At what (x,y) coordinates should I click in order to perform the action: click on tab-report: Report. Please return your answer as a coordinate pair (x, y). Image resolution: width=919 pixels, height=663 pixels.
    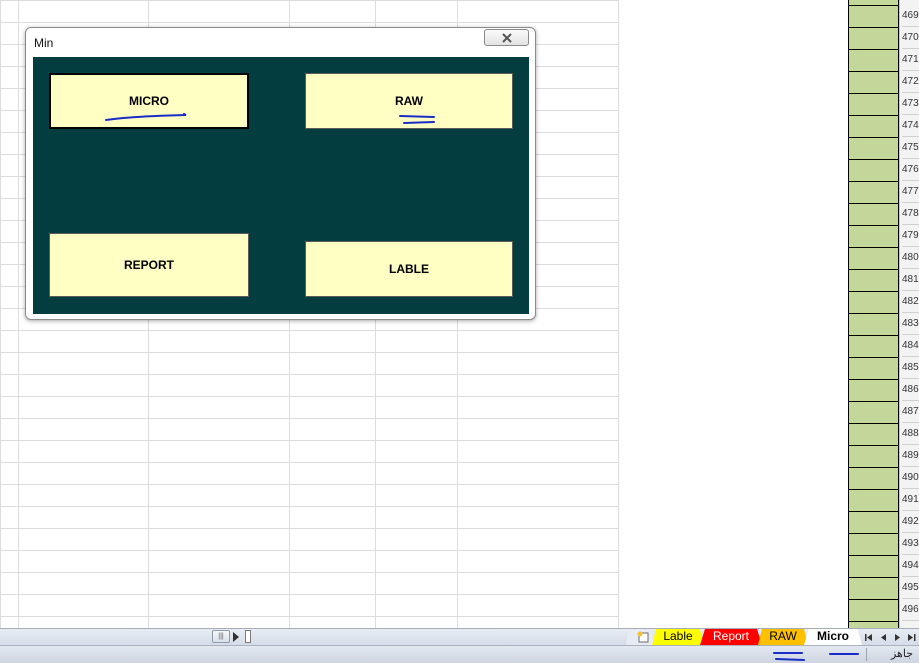
    Looking at the image, I should click on (731, 637).